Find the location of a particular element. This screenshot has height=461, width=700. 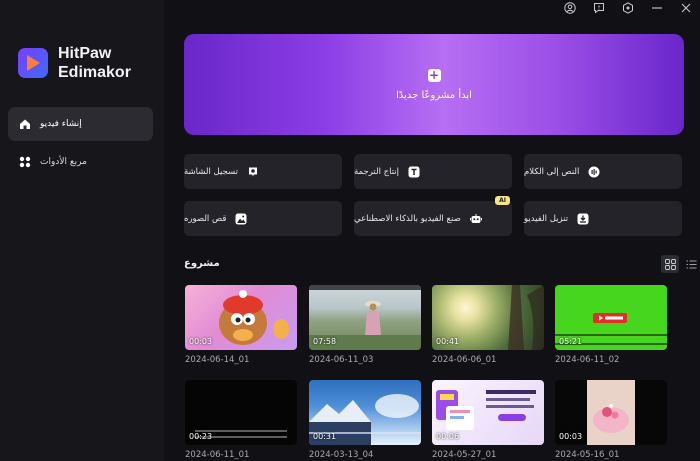

project-name: 2024-06-06_01 is located at coordinates (464, 360).